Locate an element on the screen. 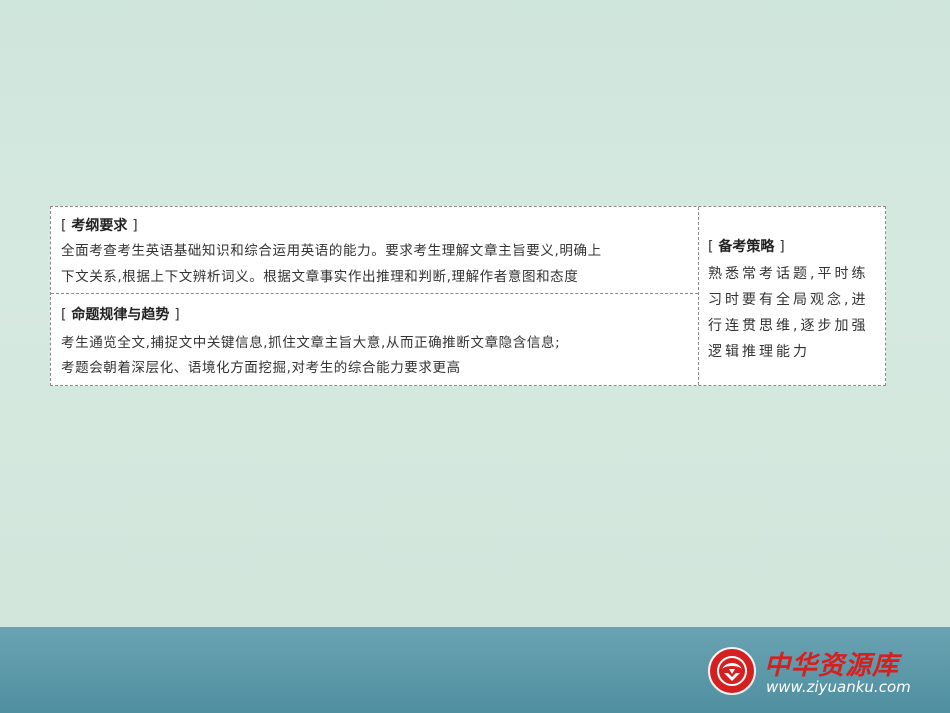  ziyuanku-logo-icon is located at coordinates (732, 671).